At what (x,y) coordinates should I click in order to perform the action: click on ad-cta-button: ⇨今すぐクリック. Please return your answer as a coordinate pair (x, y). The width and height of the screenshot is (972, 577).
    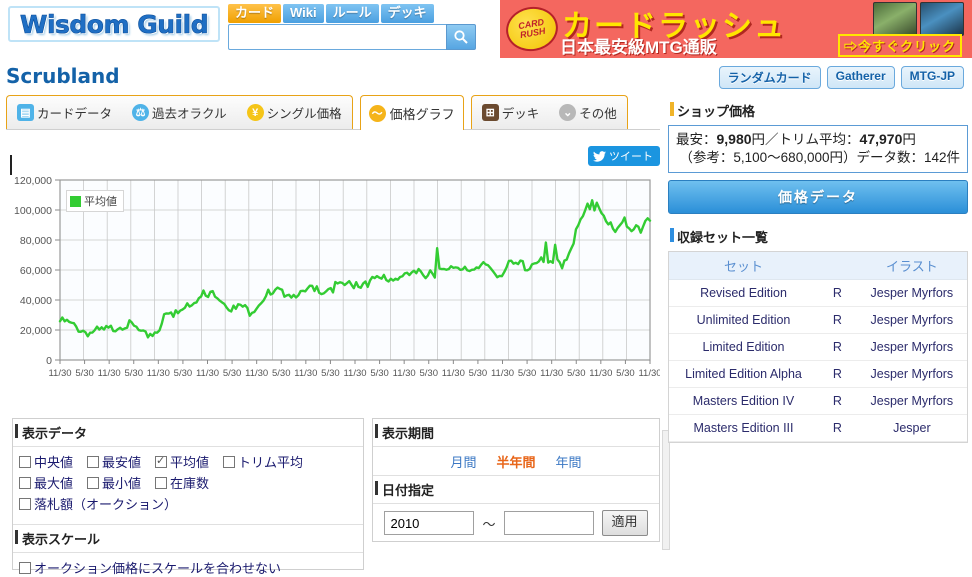
    Looking at the image, I should click on (899, 45).